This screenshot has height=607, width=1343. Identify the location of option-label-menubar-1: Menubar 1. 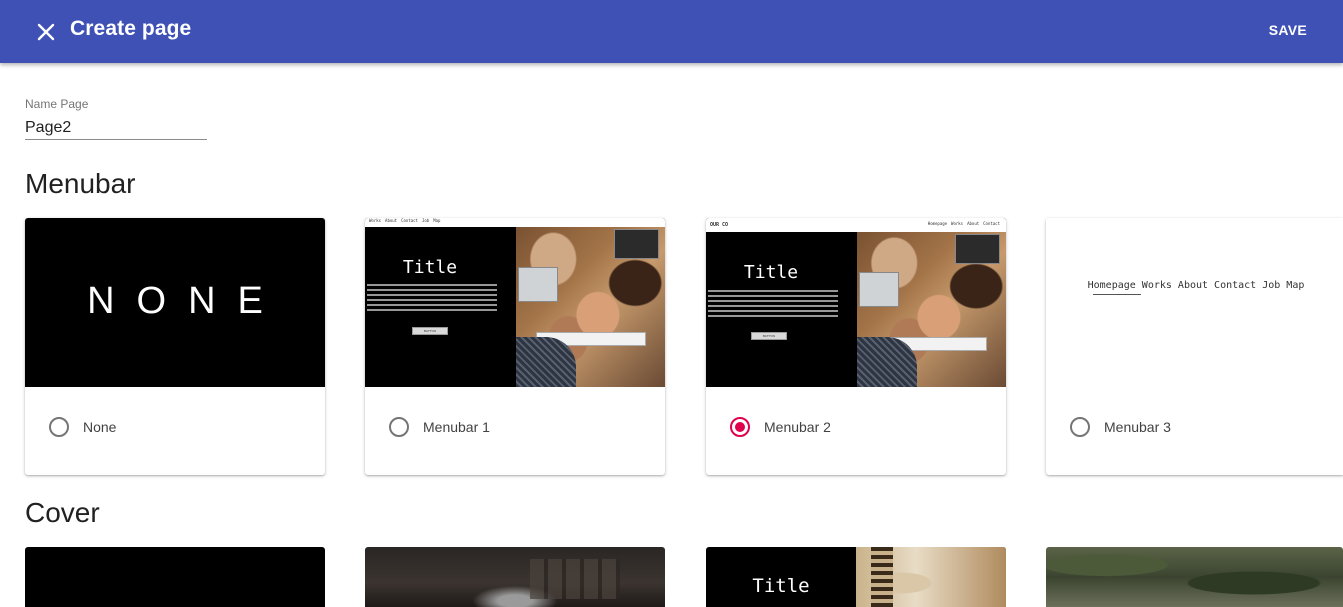
(456, 427).